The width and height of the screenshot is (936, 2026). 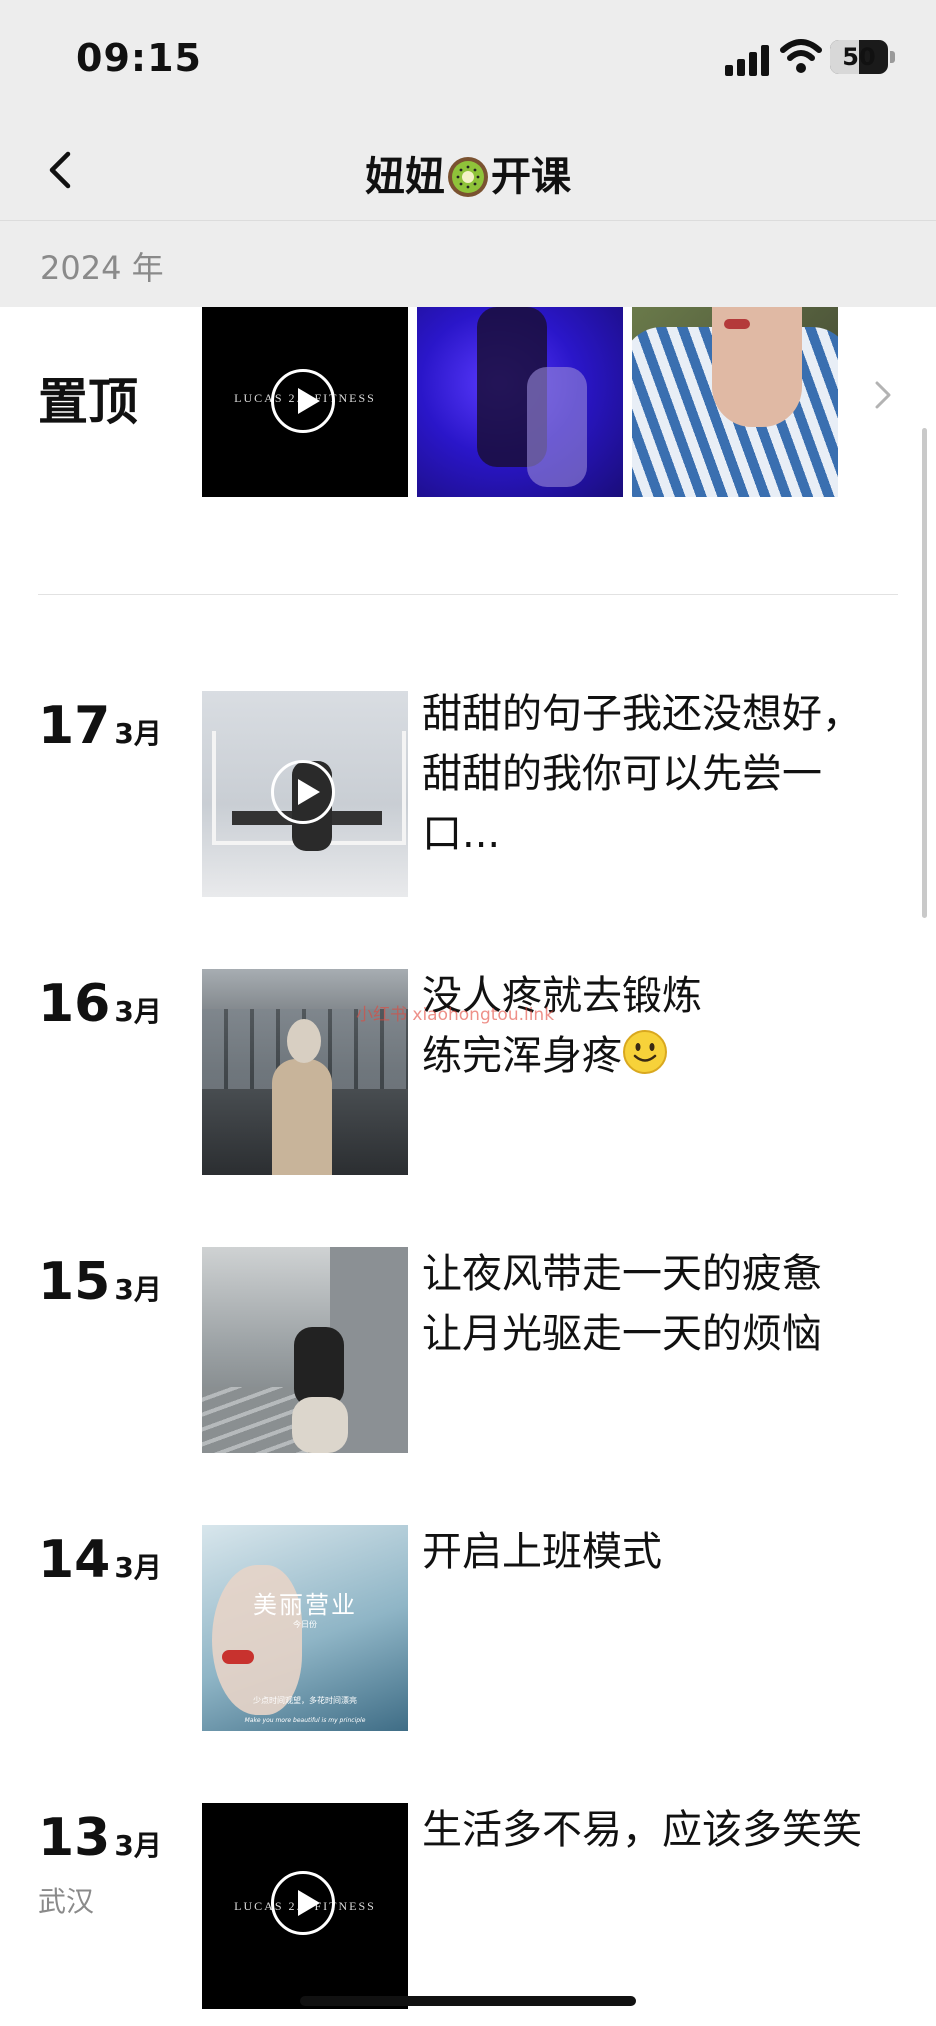 I want to click on thumbnail-head, so click(x=304, y=1041).